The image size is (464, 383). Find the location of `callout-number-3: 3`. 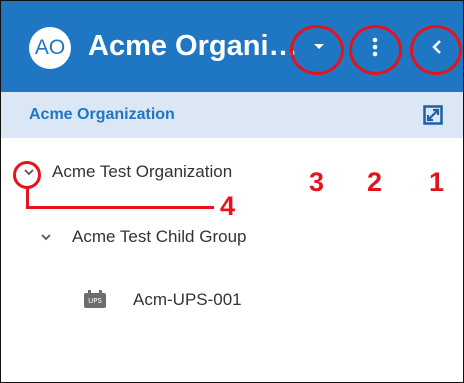

callout-number-3: 3 is located at coordinates (317, 182).